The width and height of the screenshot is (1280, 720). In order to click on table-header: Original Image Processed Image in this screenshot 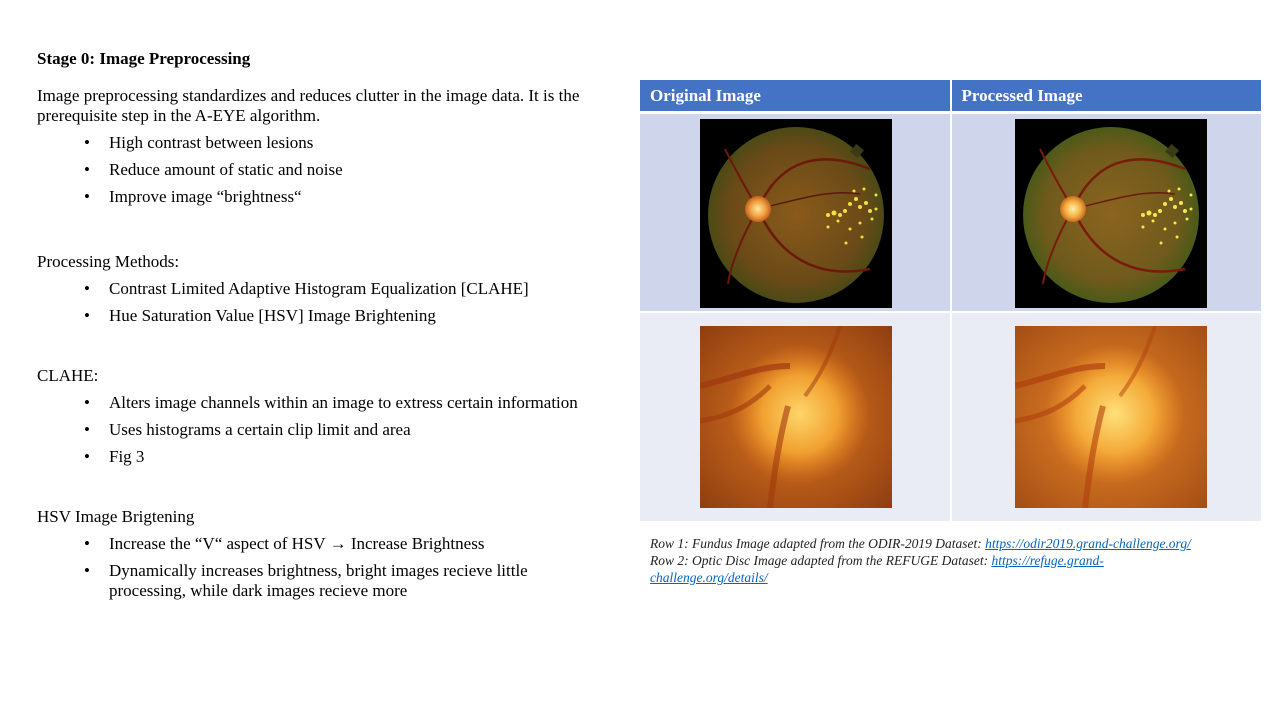, I will do `click(950, 95)`.